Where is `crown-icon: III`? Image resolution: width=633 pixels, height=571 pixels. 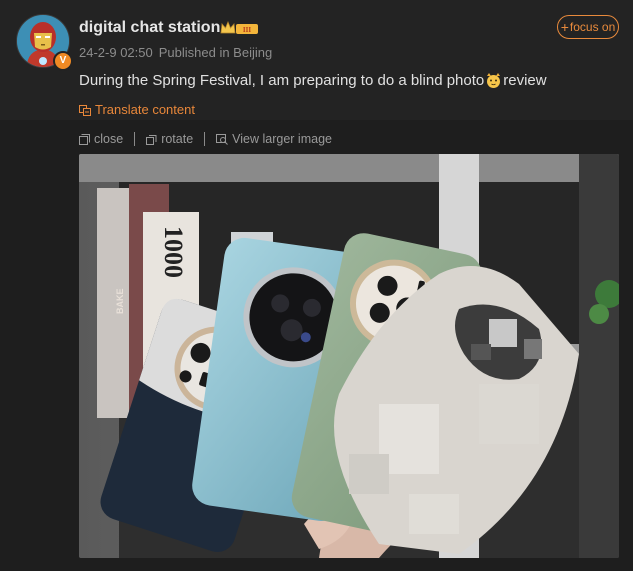 crown-icon: III is located at coordinates (239, 27).